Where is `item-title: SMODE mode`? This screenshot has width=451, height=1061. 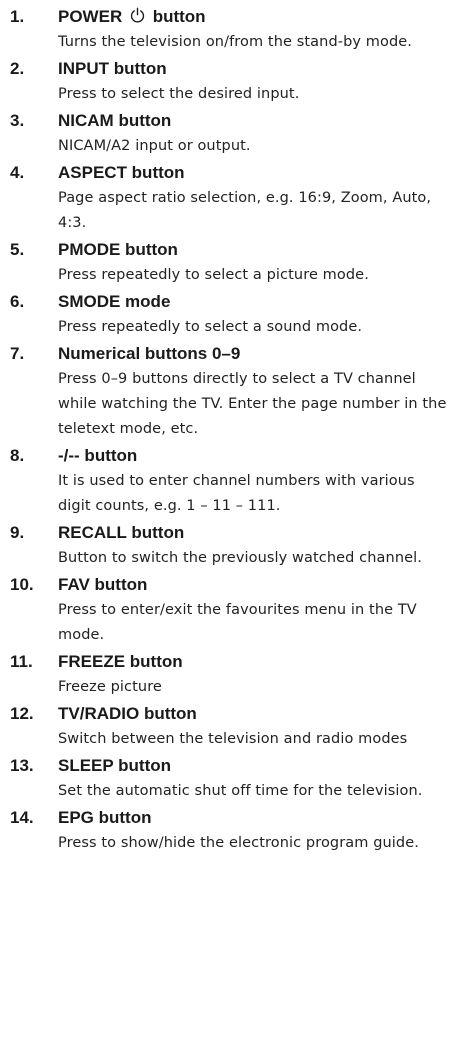
item-title: SMODE mode is located at coordinates (114, 301).